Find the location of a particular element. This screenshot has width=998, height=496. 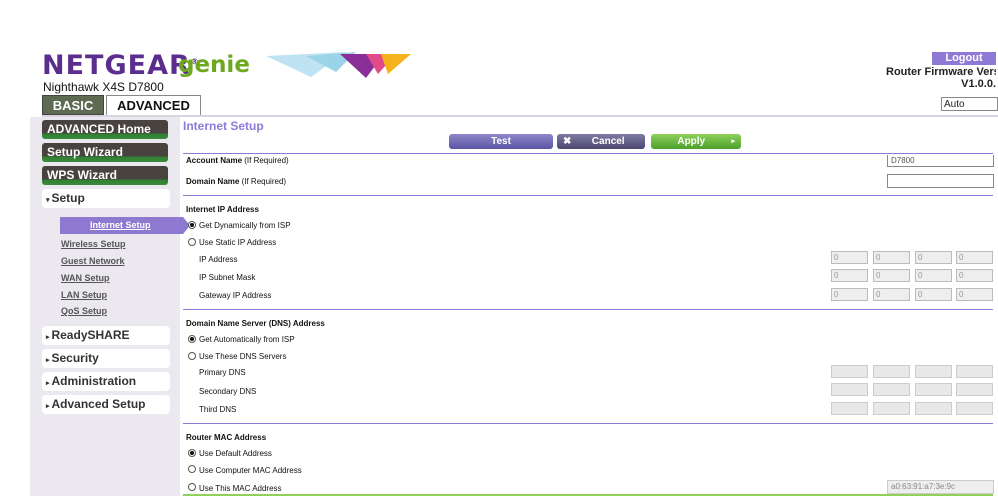

radio-mac-default is located at coordinates (192, 453).